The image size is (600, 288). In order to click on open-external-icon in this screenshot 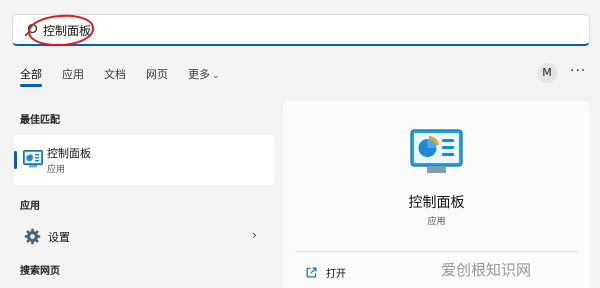, I will do `click(311, 272)`.